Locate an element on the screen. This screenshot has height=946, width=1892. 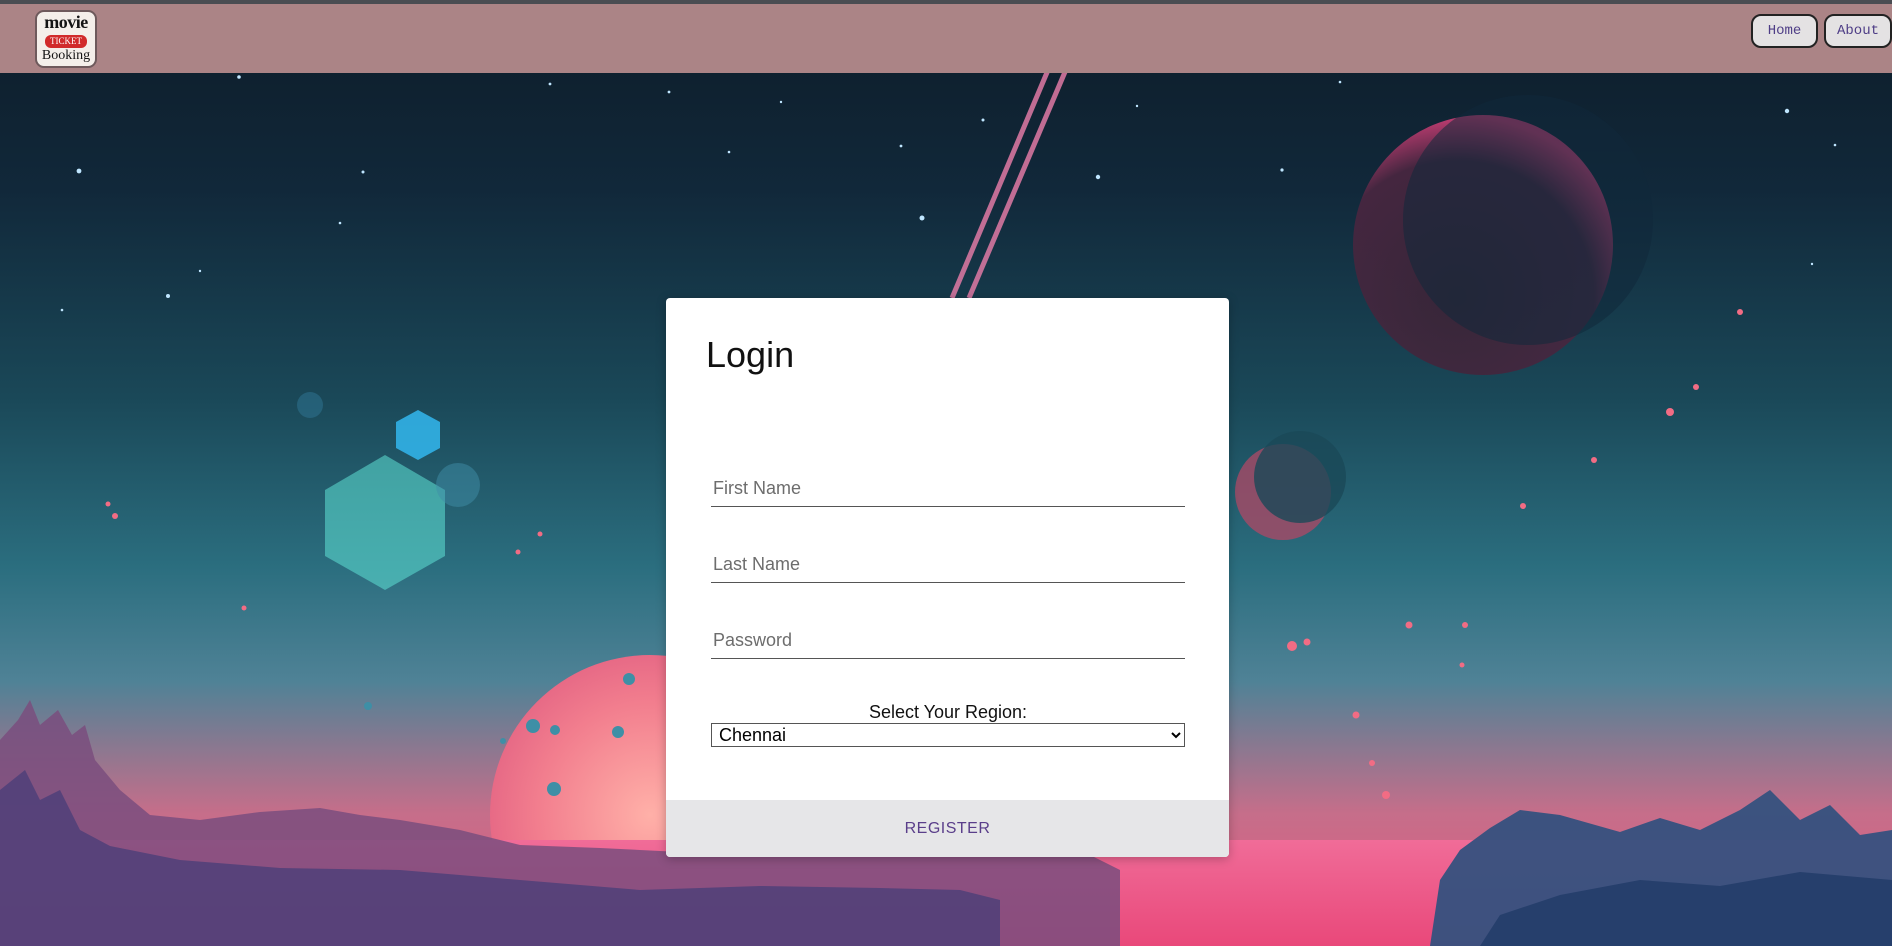
logo-text-booking: Booking is located at coordinates (66, 55).